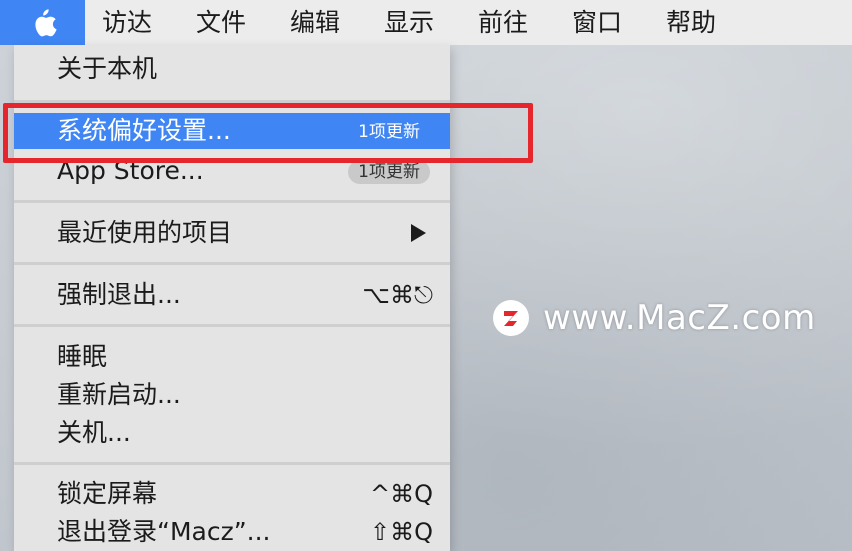 The width and height of the screenshot is (852, 551). What do you see at coordinates (418, 233) in the screenshot?
I see `triangle-right-icon` at bounding box center [418, 233].